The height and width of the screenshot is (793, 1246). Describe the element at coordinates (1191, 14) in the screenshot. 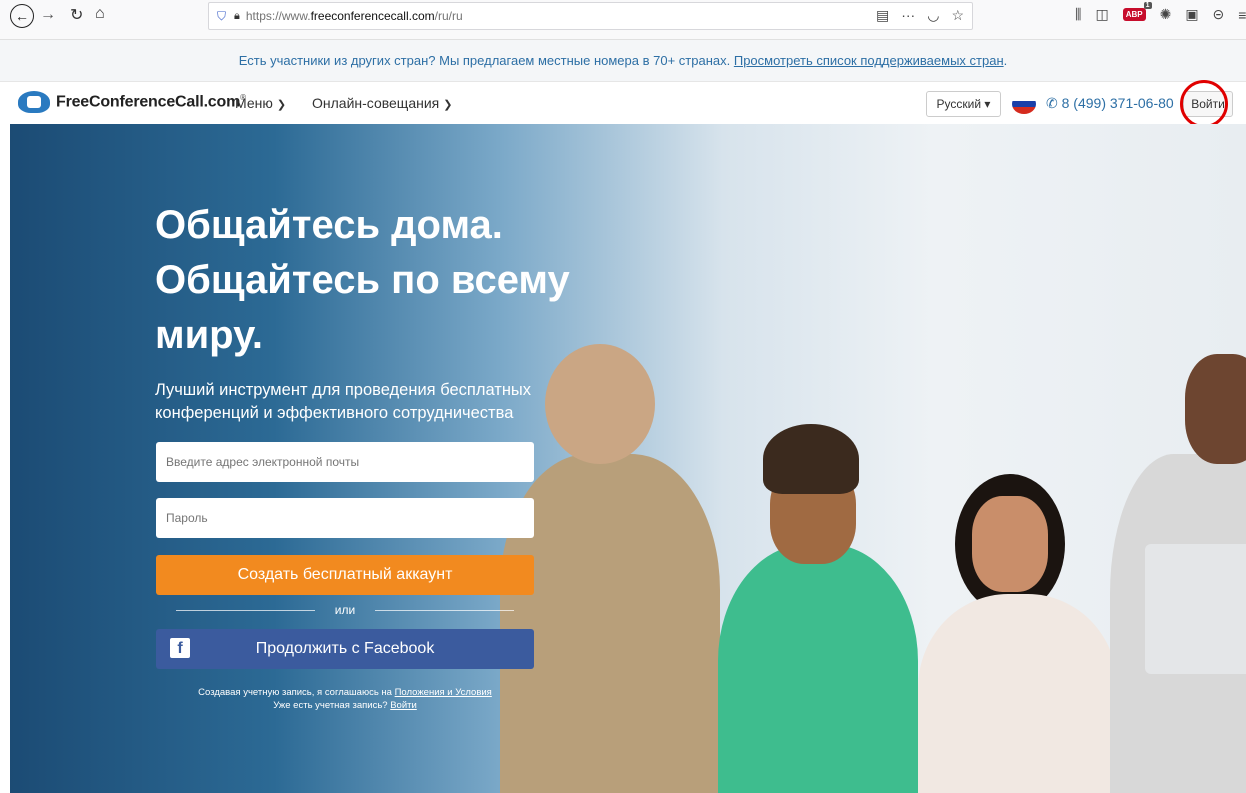

I see `extension-square-icon: ▣` at that location.